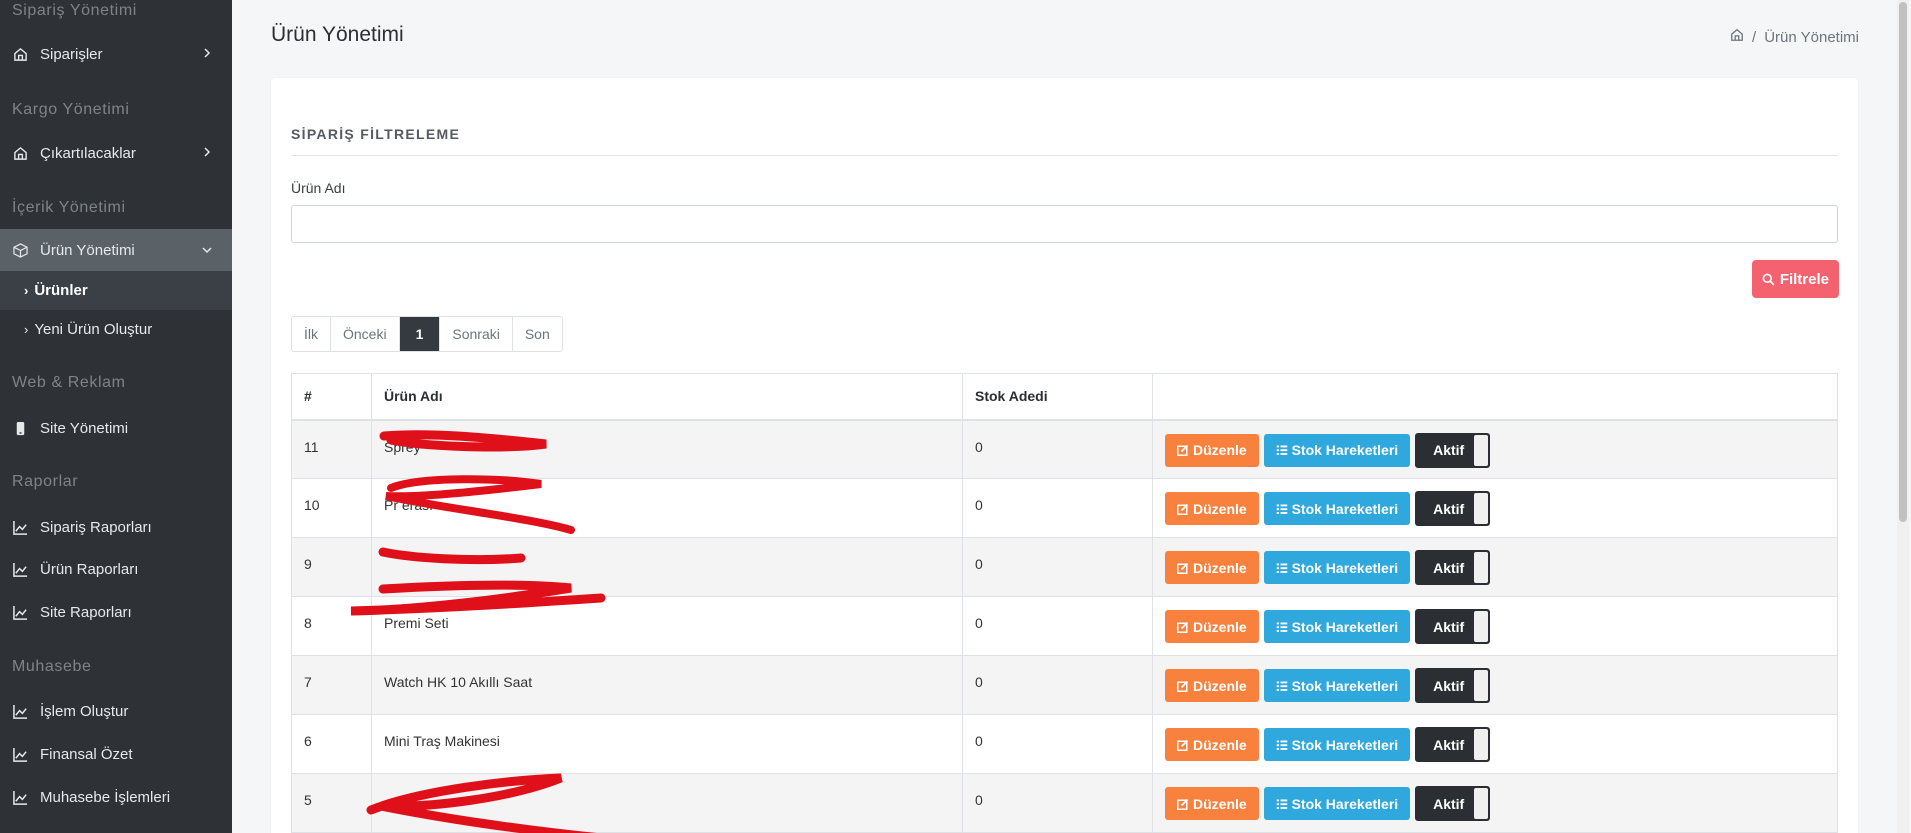 The width and height of the screenshot is (1911, 833). What do you see at coordinates (26, 329) in the screenshot?
I see `chevron-right-icon: ›` at bounding box center [26, 329].